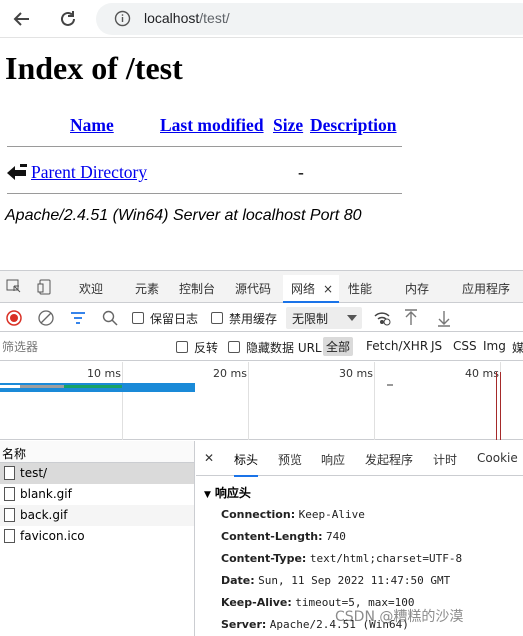 Image resolution: width=523 pixels, height=636 pixels. I want to click on tab-headers: 标头, so click(246, 464).